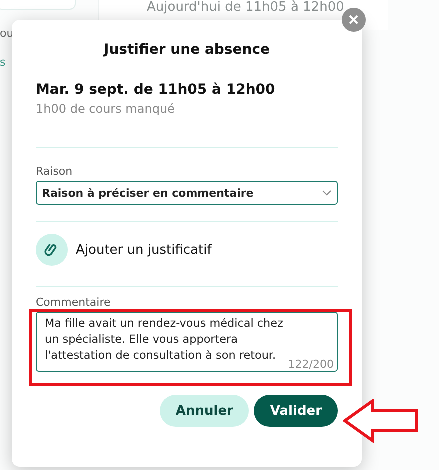 The image size is (439, 470). I want to click on character-counter: 122/200, so click(311, 364).